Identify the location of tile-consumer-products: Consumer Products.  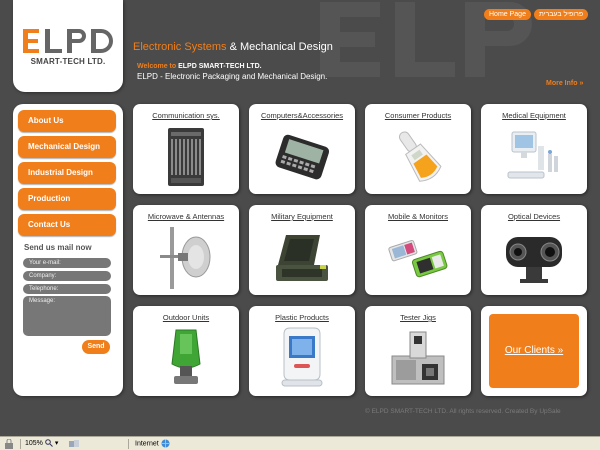
(418, 149).